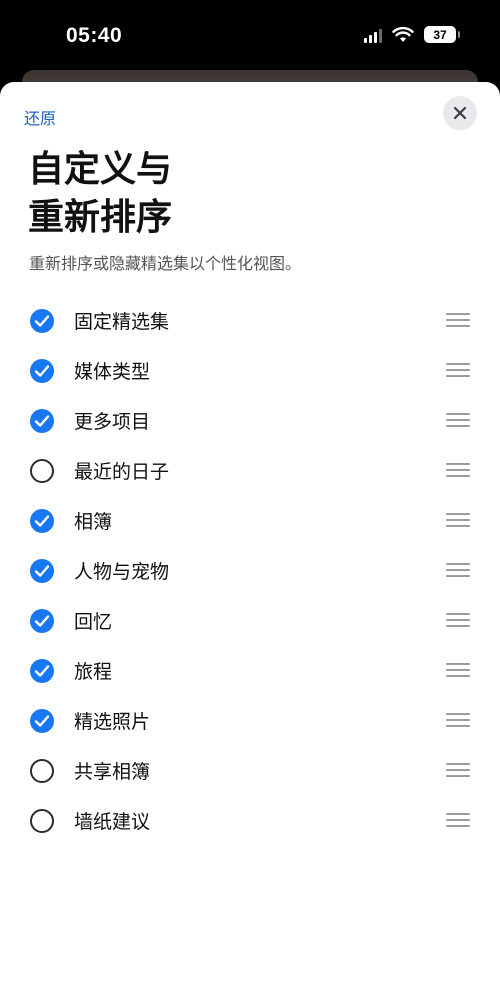  I want to click on item-label: 旅程, so click(93, 672).